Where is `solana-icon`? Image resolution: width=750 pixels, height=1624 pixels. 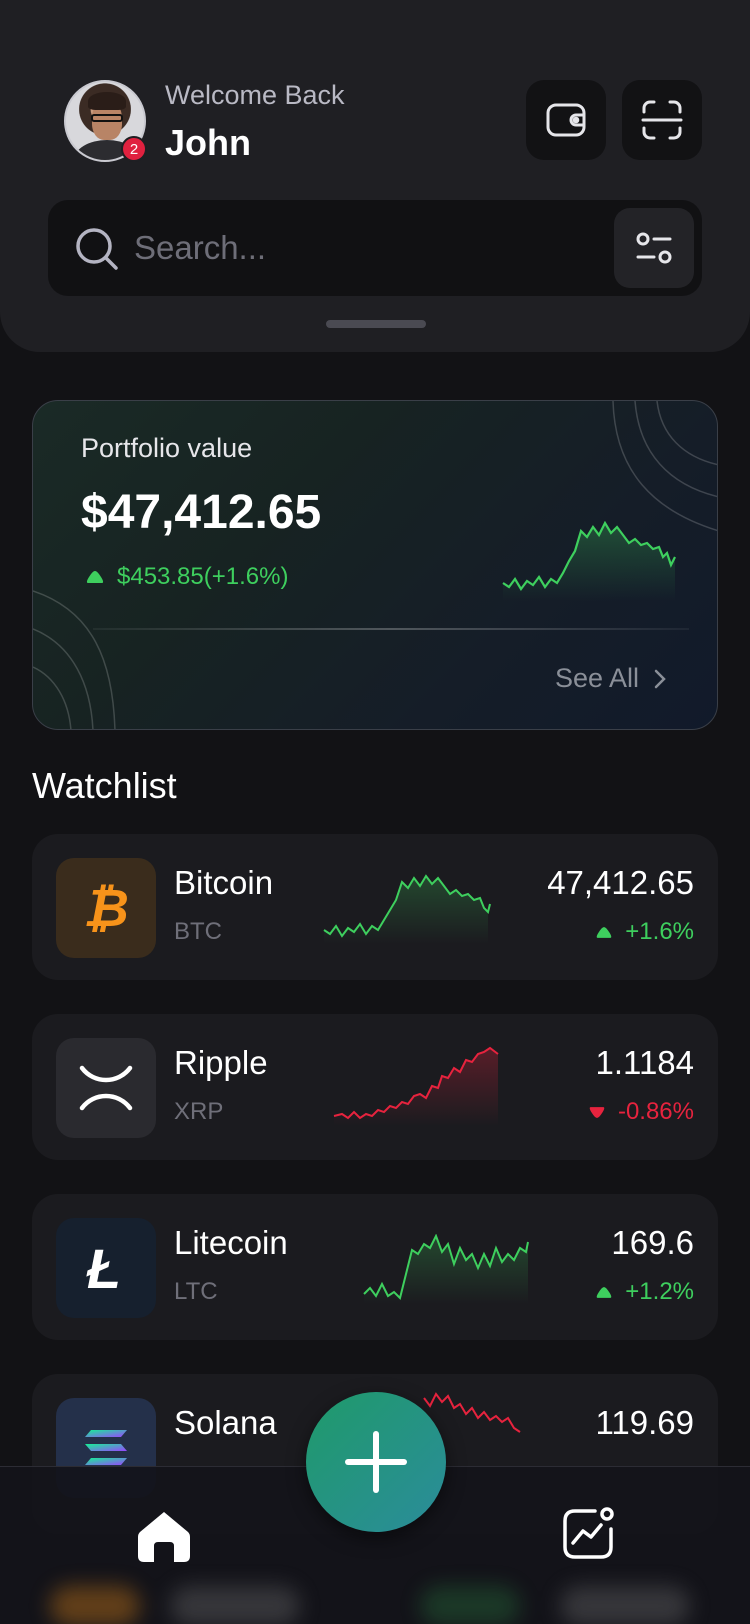 solana-icon is located at coordinates (106, 1447).